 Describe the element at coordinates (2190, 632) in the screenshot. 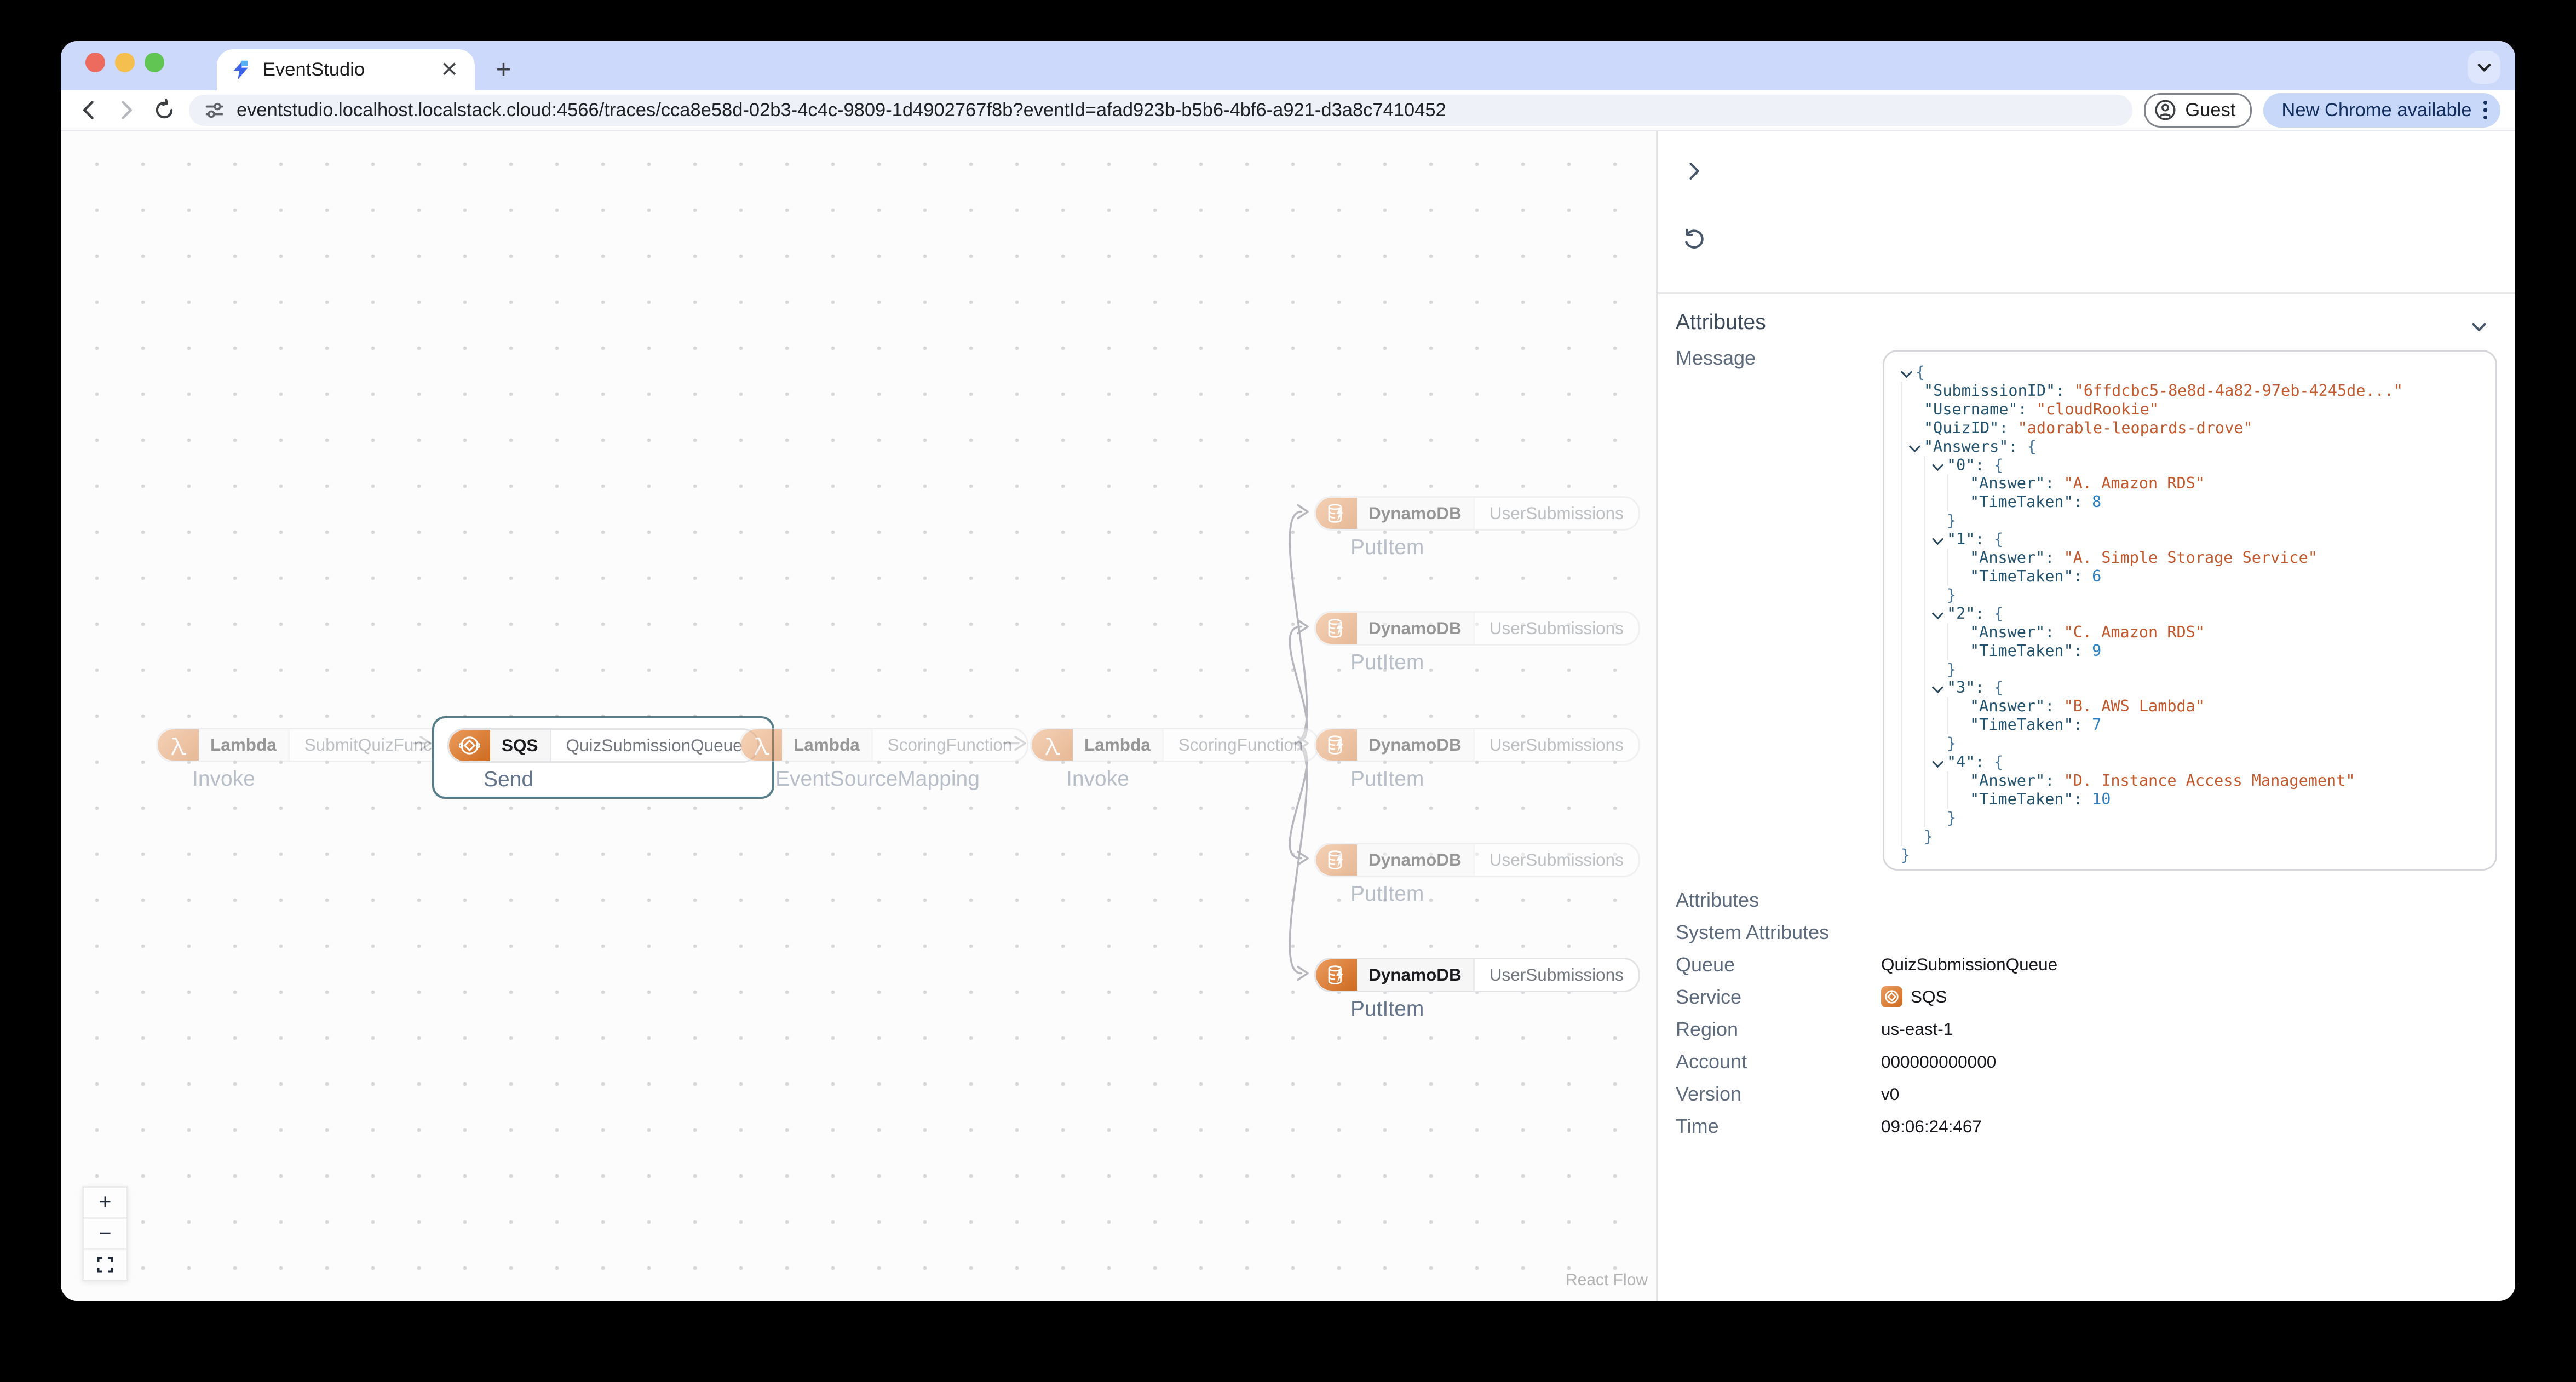

I see `json-line: "Answer": "C. Amazon RDS"` at that location.